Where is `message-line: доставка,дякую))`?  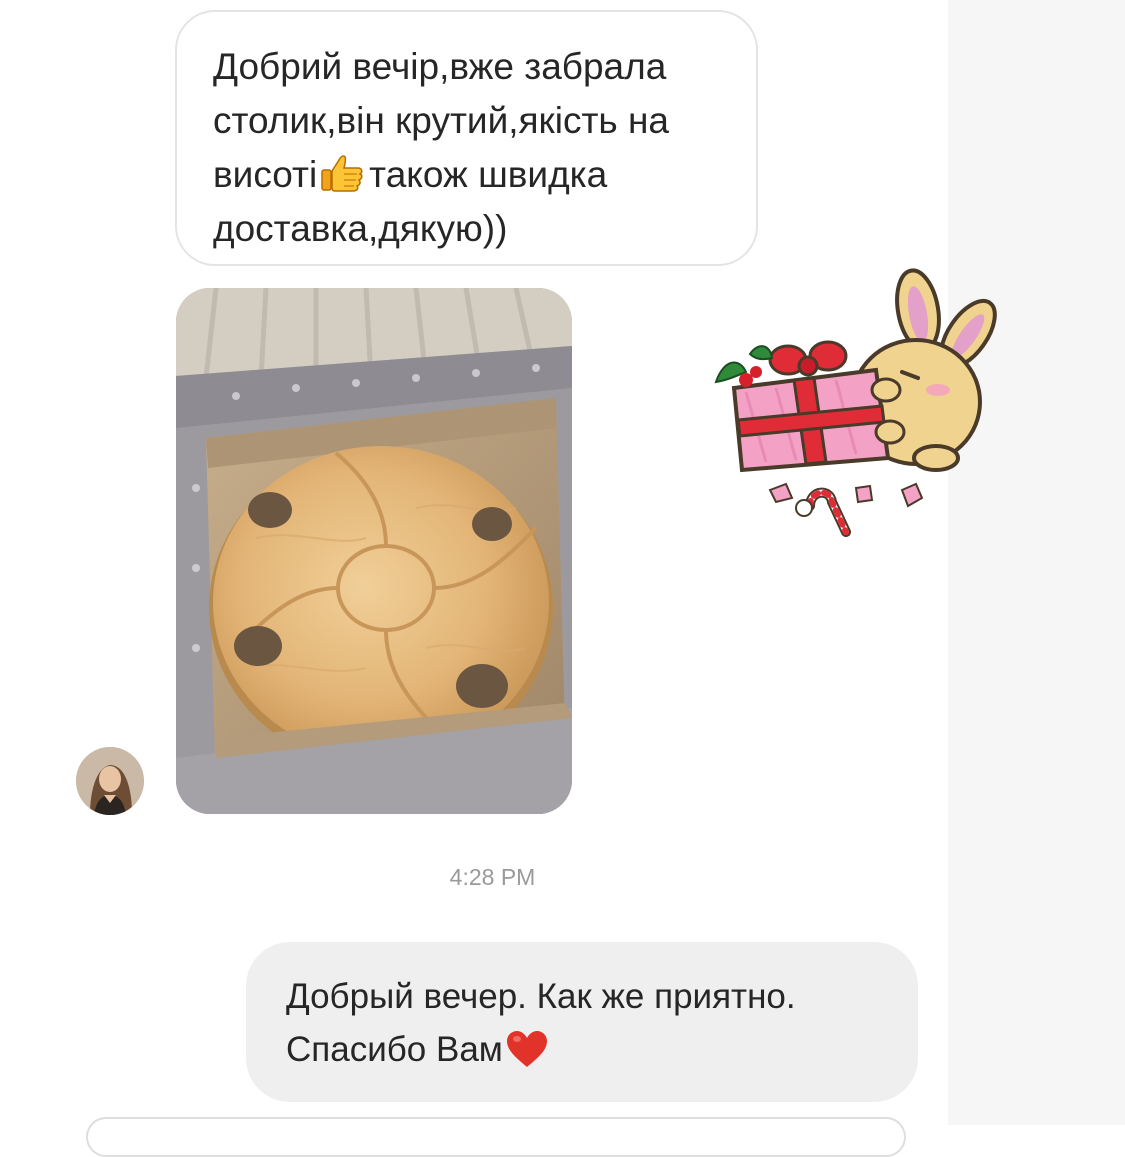
message-line: доставка,дякую)) is located at coordinates (360, 228).